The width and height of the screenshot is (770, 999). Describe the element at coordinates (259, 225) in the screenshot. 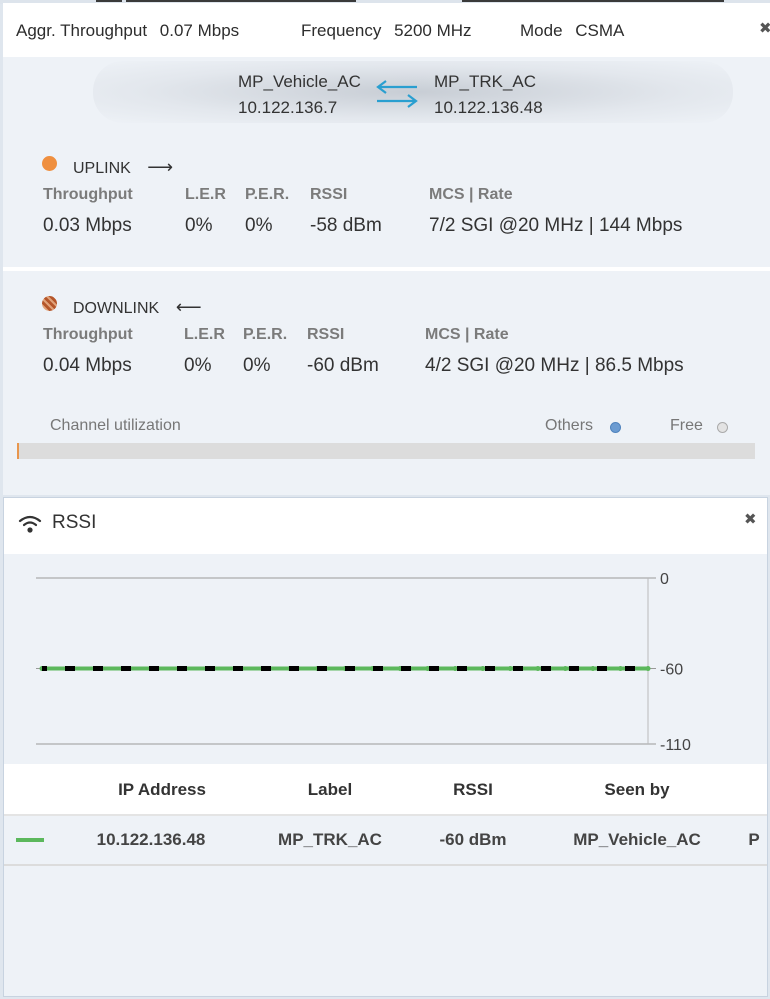

I see `uplink-per: 0%` at that location.